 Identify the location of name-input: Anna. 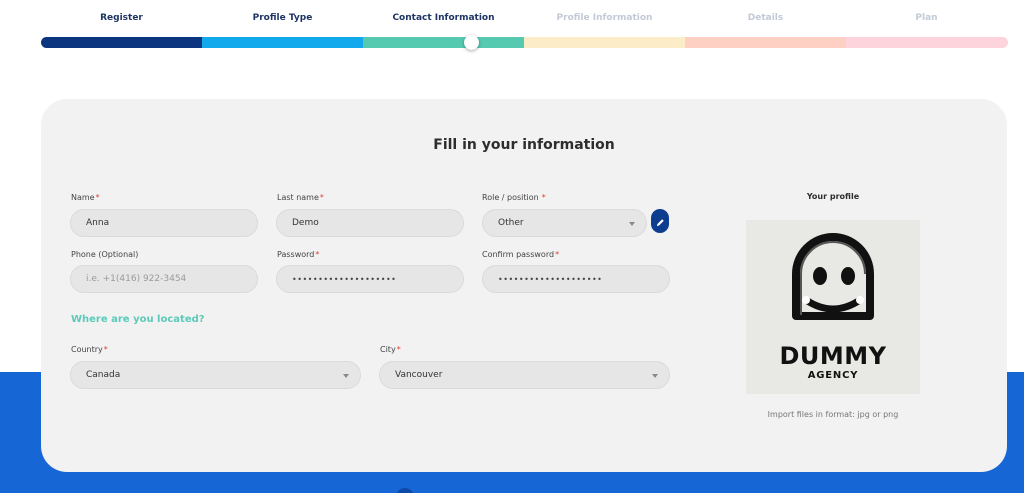
(164, 223).